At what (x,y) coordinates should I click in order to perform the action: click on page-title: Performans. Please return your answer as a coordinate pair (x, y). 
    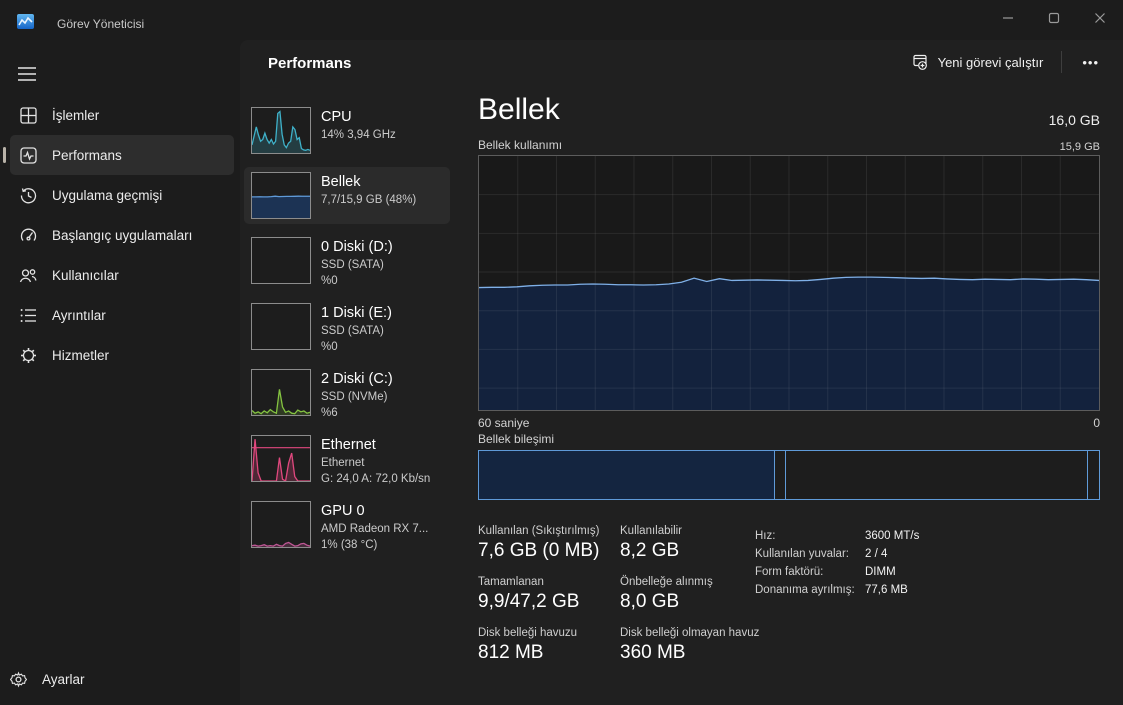
    Looking at the image, I should click on (310, 63).